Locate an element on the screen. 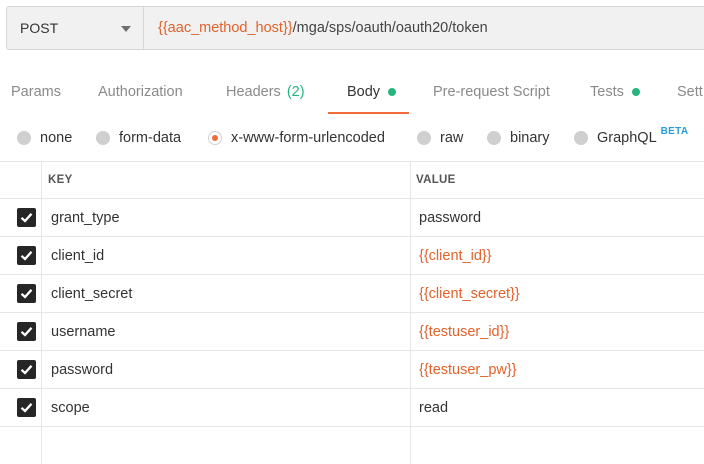 The width and height of the screenshot is (704, 464). tab-body: Body is located at coordinates (372, 92).